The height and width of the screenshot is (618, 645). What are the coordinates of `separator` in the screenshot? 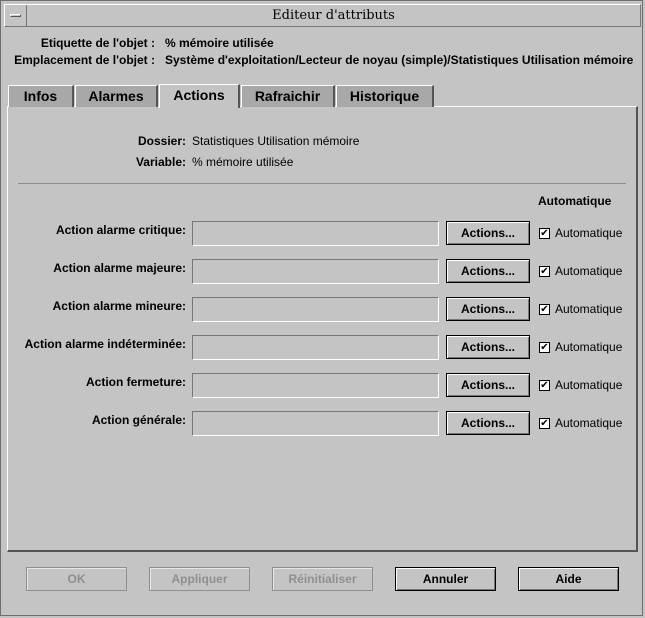 It's located at (322, 183).